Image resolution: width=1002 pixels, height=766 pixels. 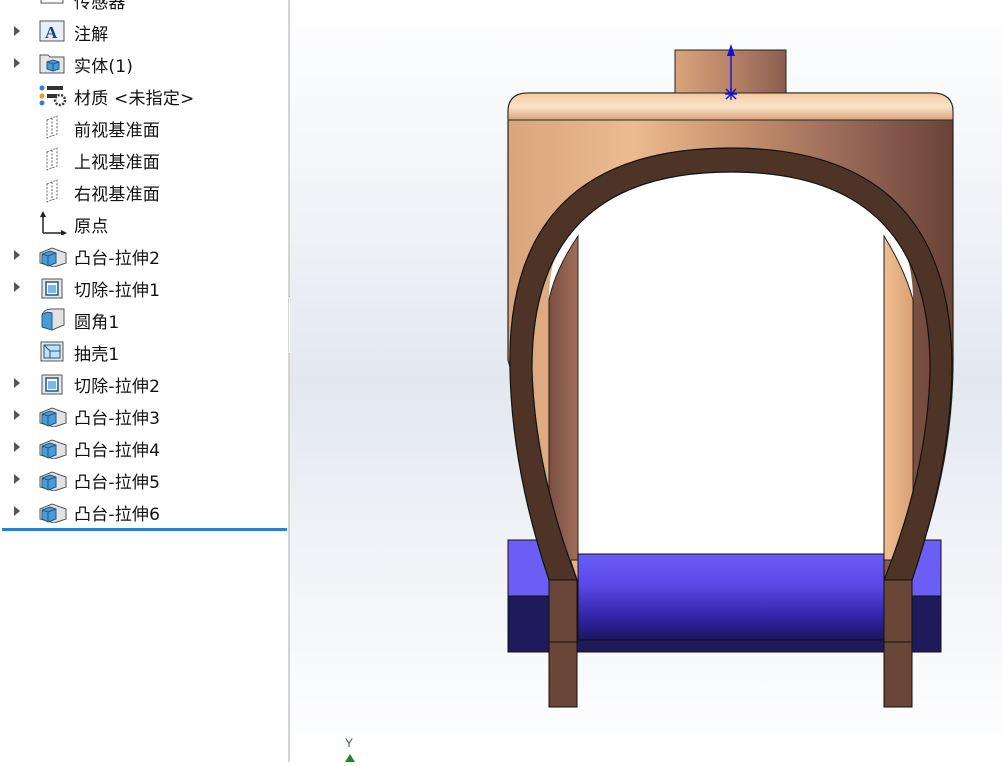 I want to click on fillet-icon, so click(x=53, y=319).